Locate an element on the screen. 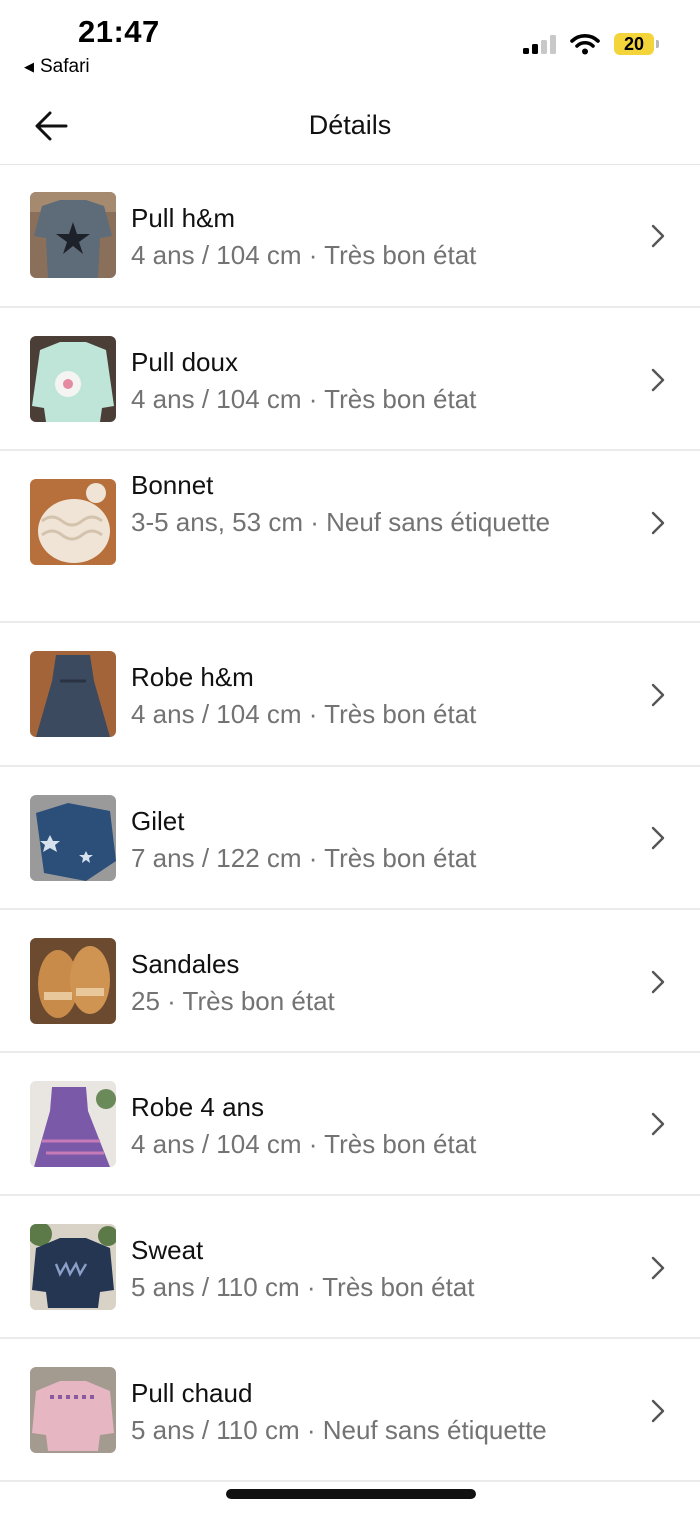  wifi-icon is located at coordinates (585, 44).